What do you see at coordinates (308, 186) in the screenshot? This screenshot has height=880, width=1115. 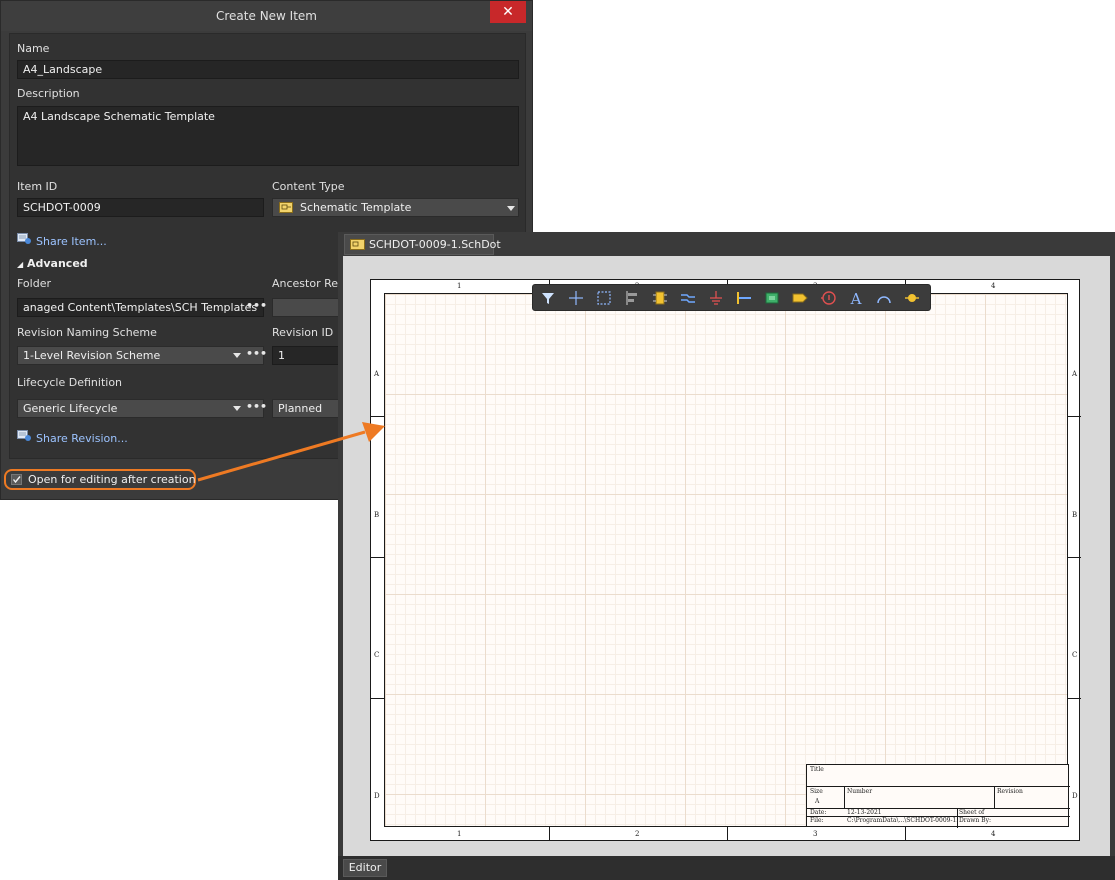 I see `content-type-label: Content Type` at bounding box center [308, 186].